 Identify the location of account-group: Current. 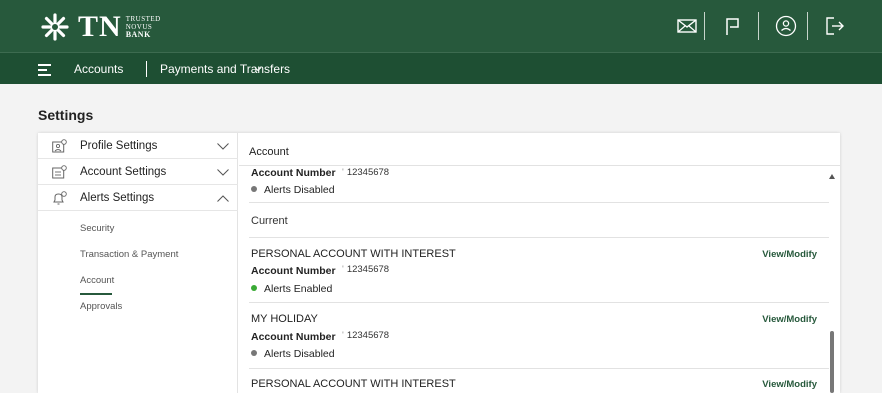
(539, 220).